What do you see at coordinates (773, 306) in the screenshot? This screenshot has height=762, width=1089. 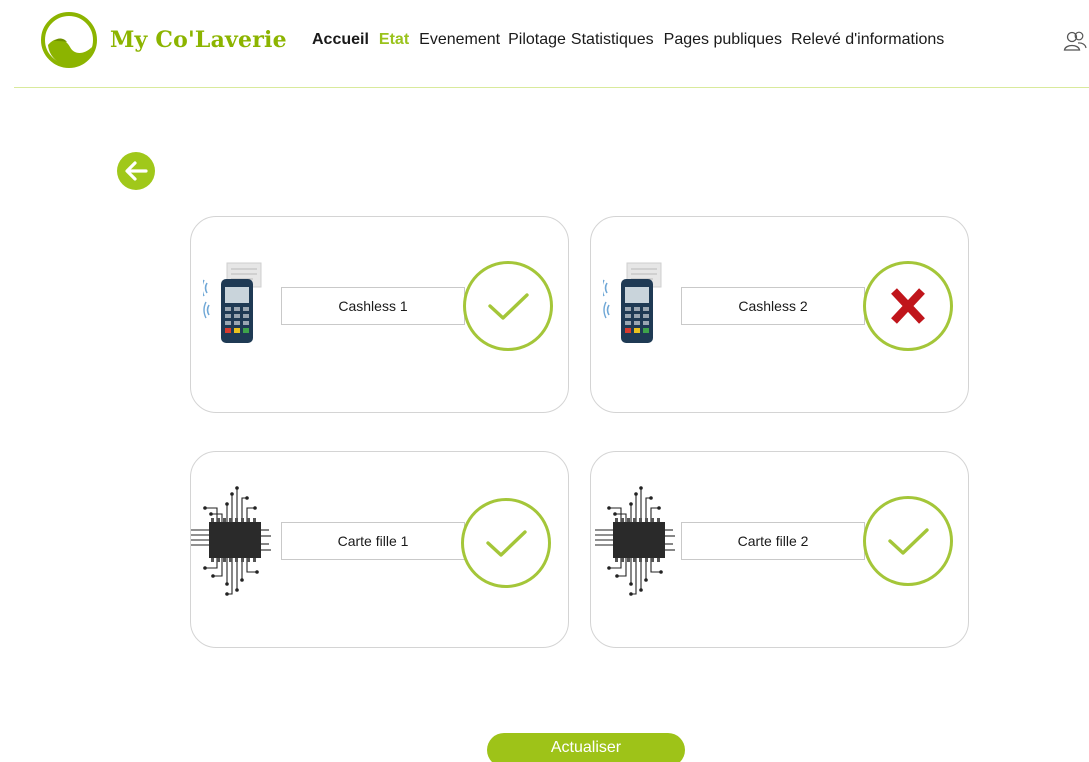 I see `device-label: Cashless 2` at bounding box center [773, 306].